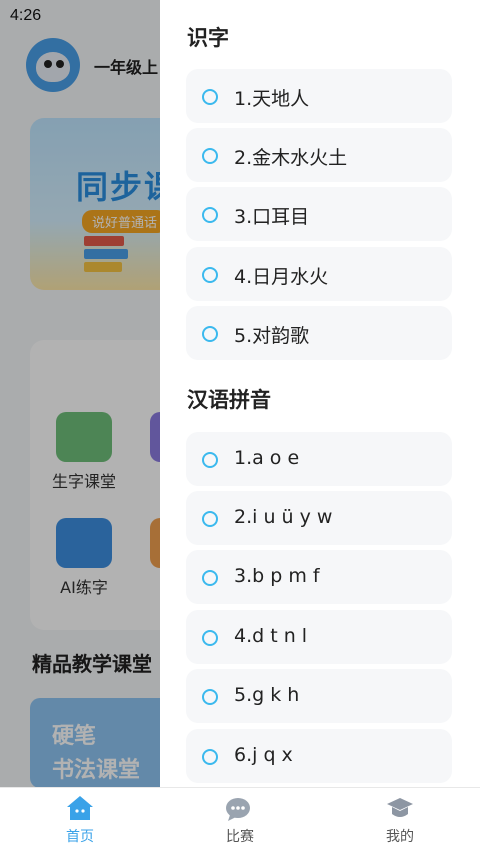 The height and width of the screenshot is (853, 480). Describe the element at coordinates (319, 214) in the screenshot. I see `lesson-item: 3.口耳目` at that location.